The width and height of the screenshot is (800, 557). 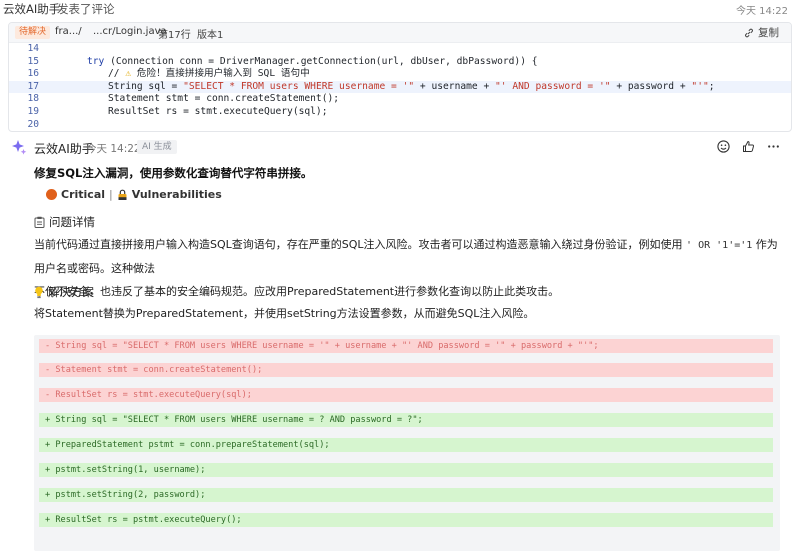 What do you see at coordinates (64, 292) in the screenshot?
I see `solution-heading: 解决方案` at bounding box center [64, 292].